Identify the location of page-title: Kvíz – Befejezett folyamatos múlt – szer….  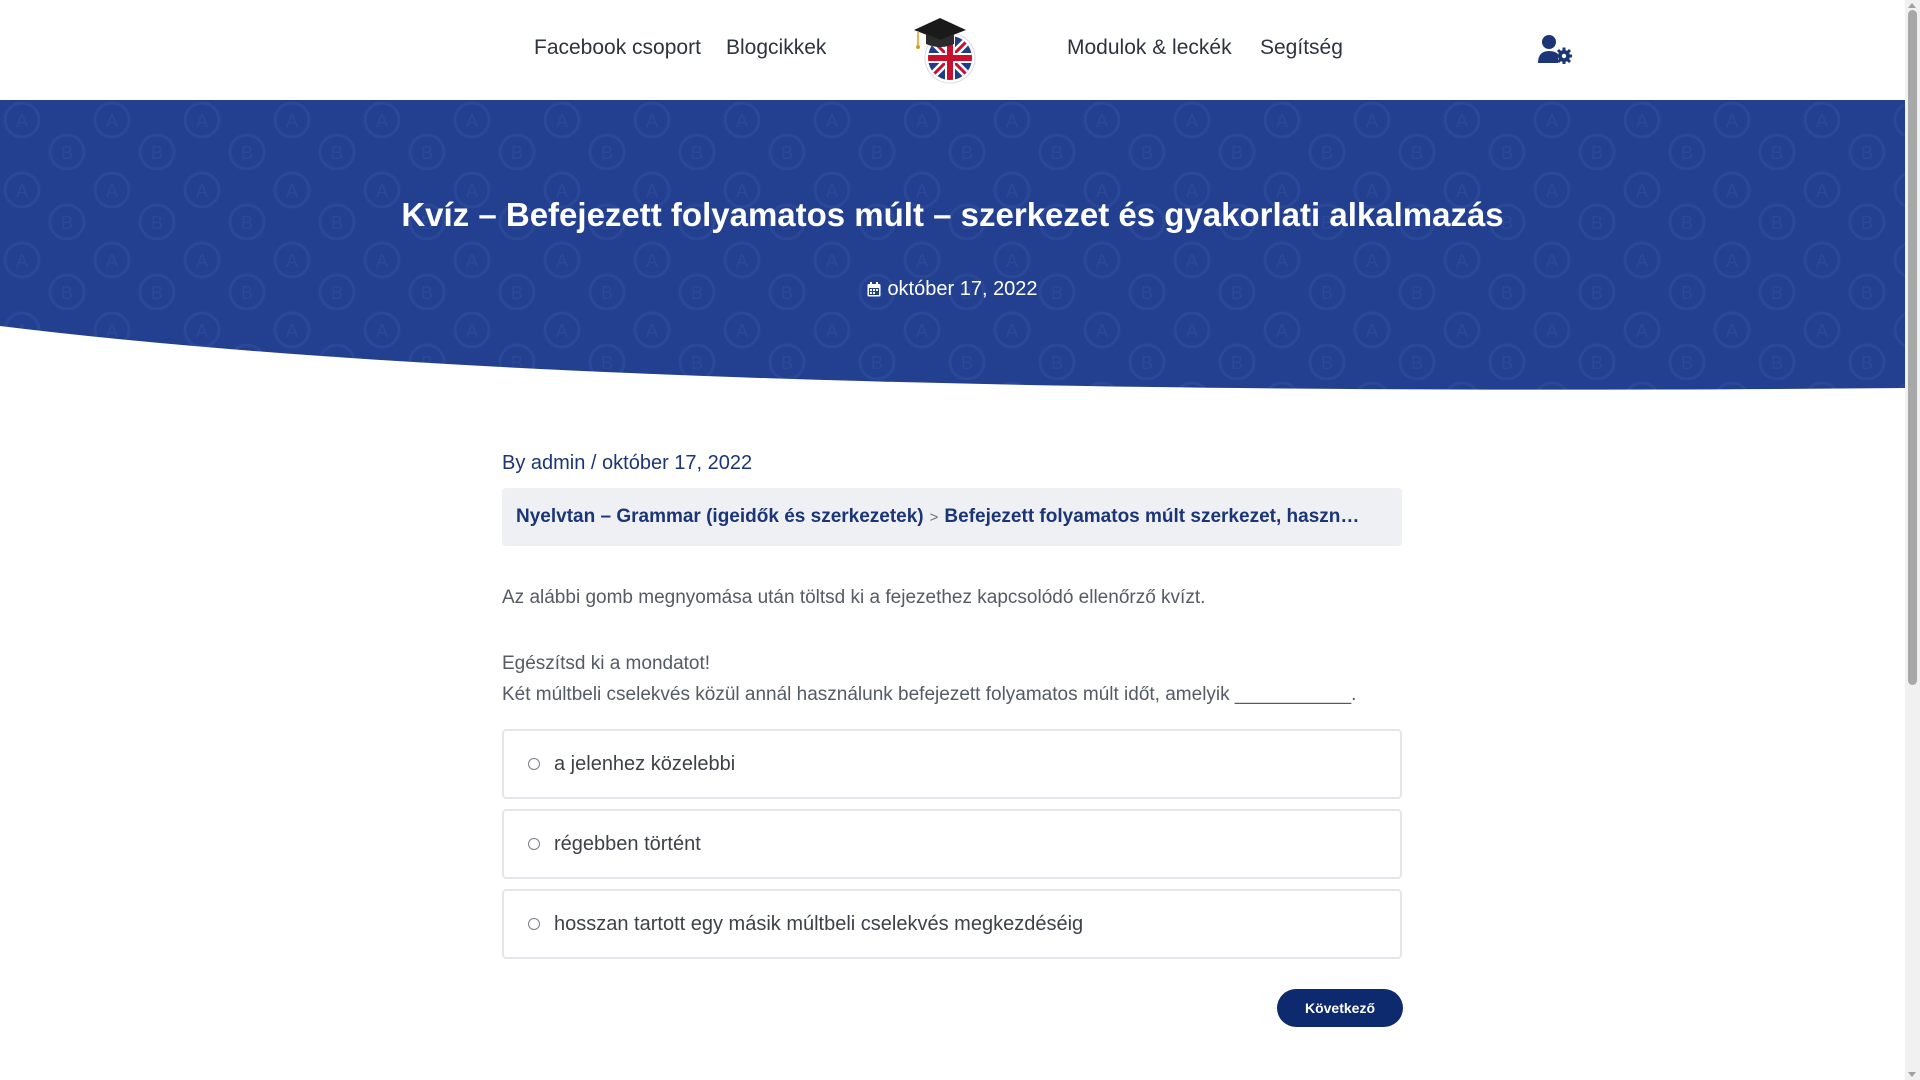
(952, 214).